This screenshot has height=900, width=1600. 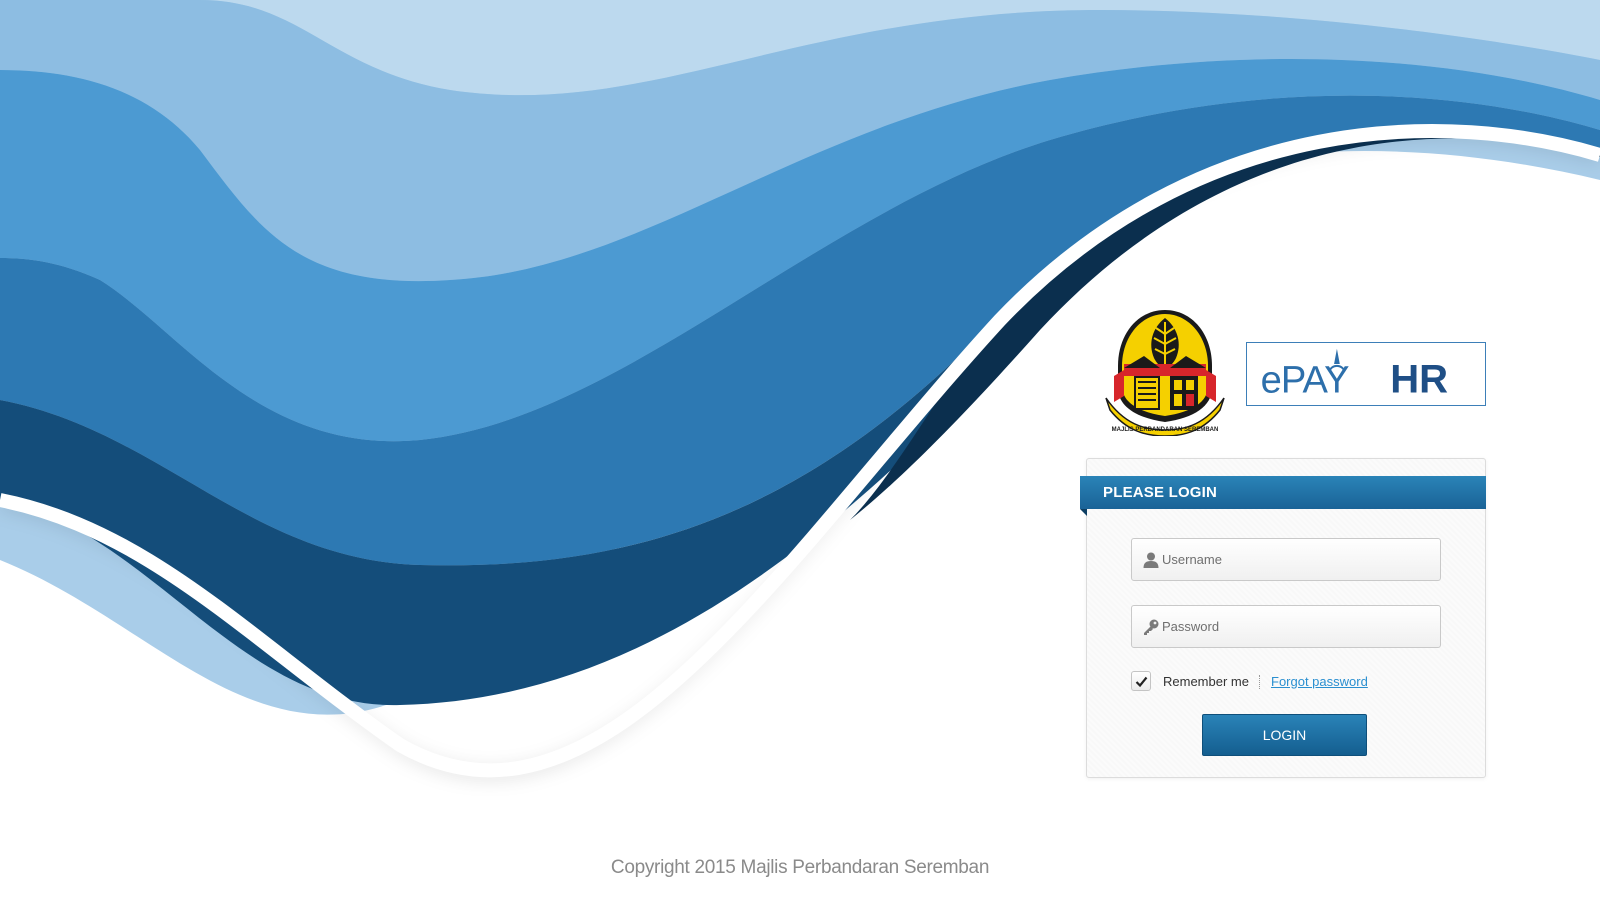 What do you see at coordinates (1366, 374) in the screenshot?
I see `epay-hr-logo: ePAY HR` at bounding box center [1366, 374].